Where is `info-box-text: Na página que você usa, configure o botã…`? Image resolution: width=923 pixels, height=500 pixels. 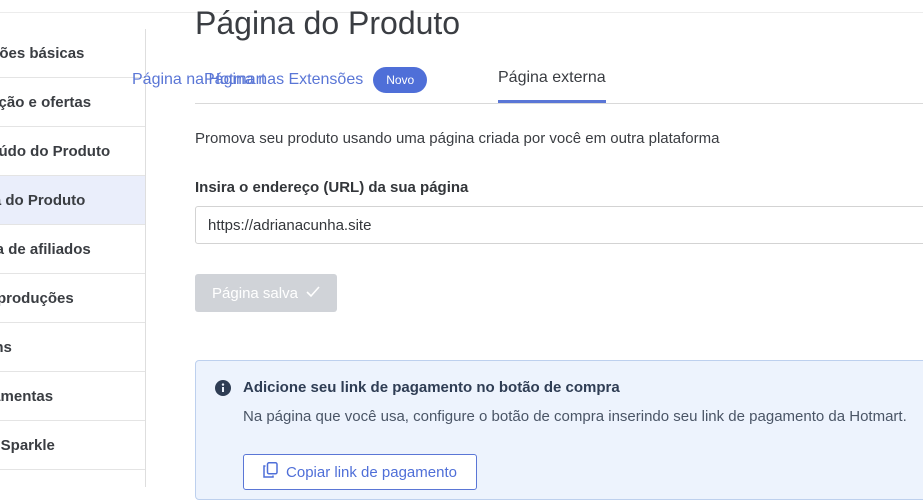
info-box-text: Na página que você usa, configure o botã… is located at coordinates (575, 416).